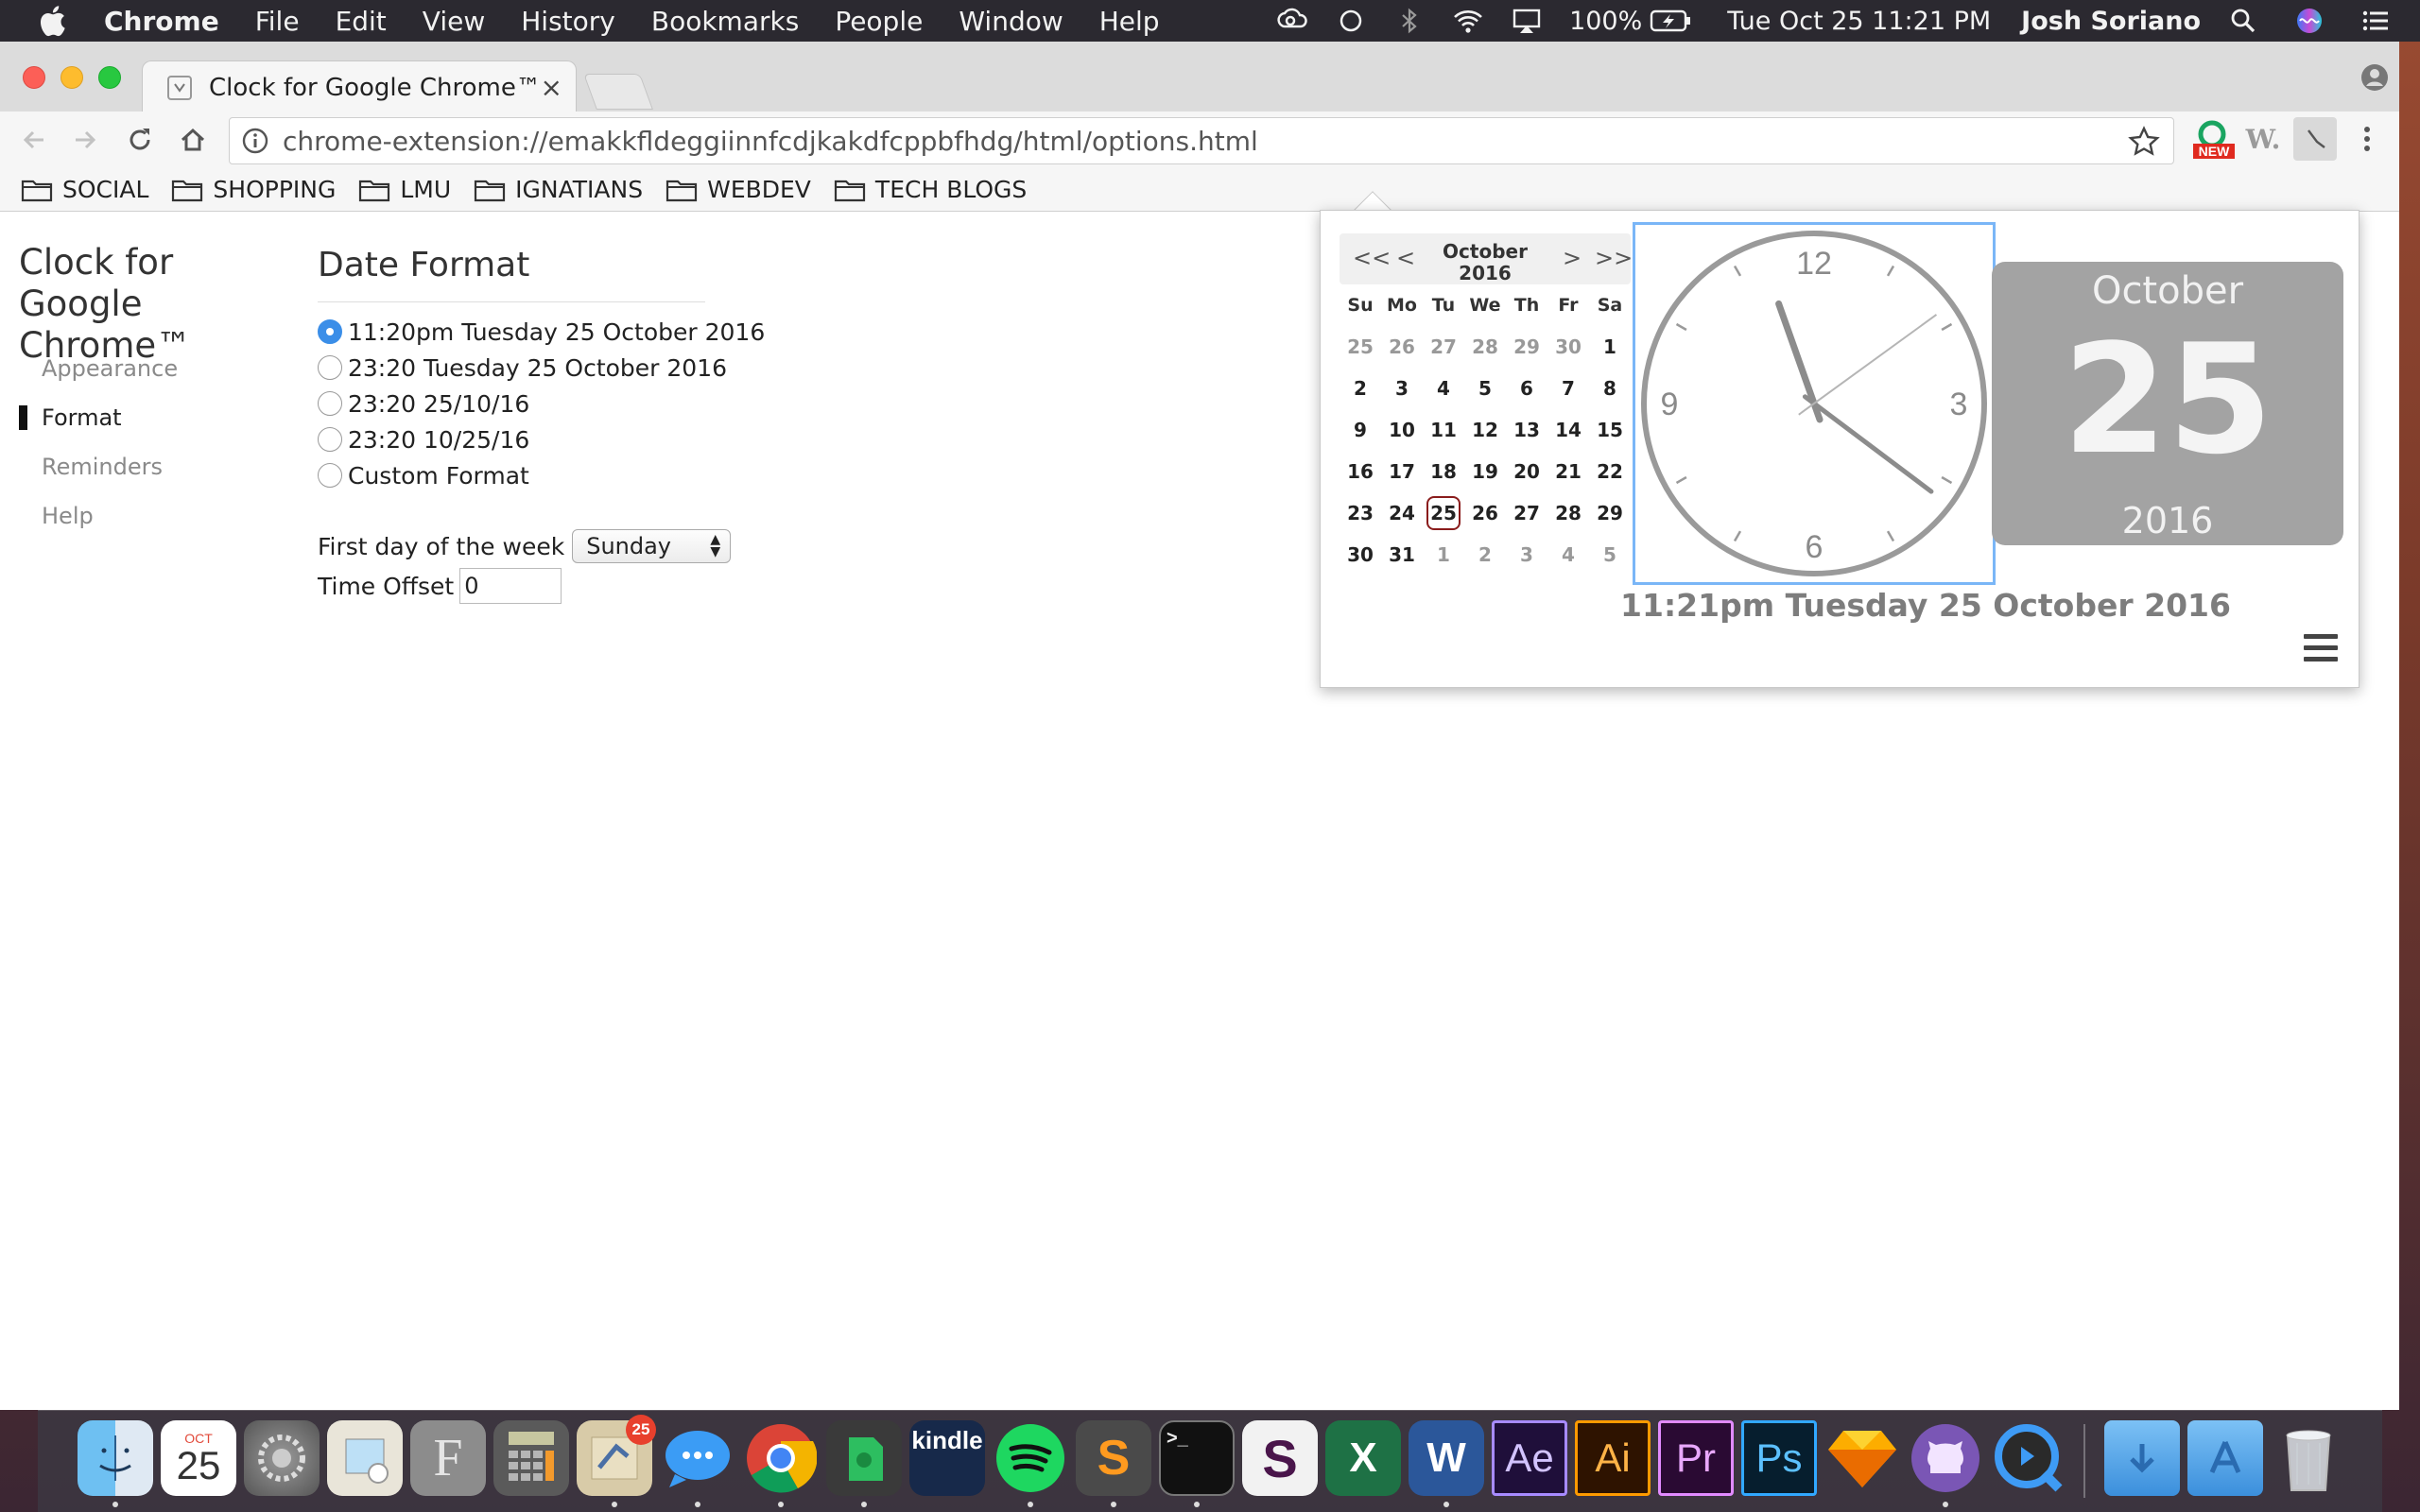 Image resolution: width=2420 pixels, height=1512 pixels. Describe the element at coordinates (1613, 1458) in the screenshot. I see `dock-illustrator-icon: Ai` at that location.